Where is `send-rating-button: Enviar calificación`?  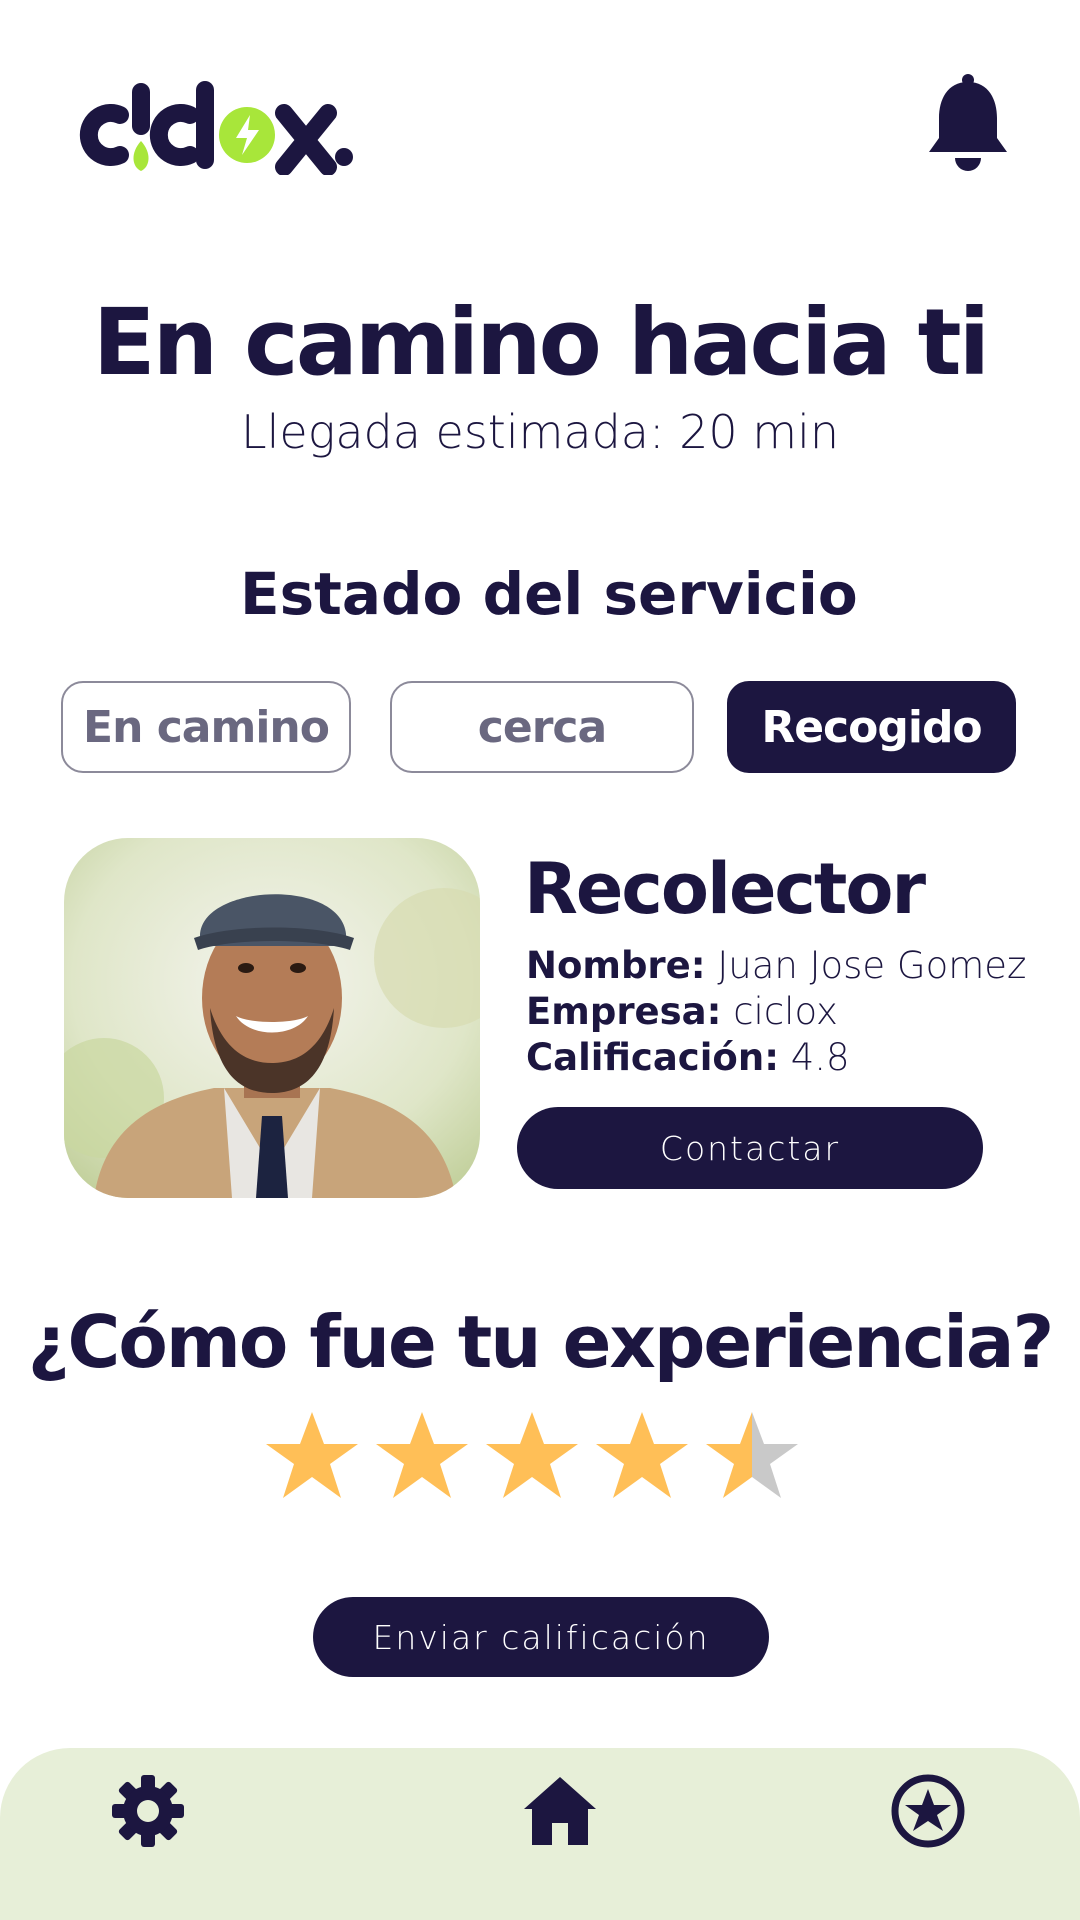 send-rating-button: Enviar calificación is located at coordinates (541, 1637).